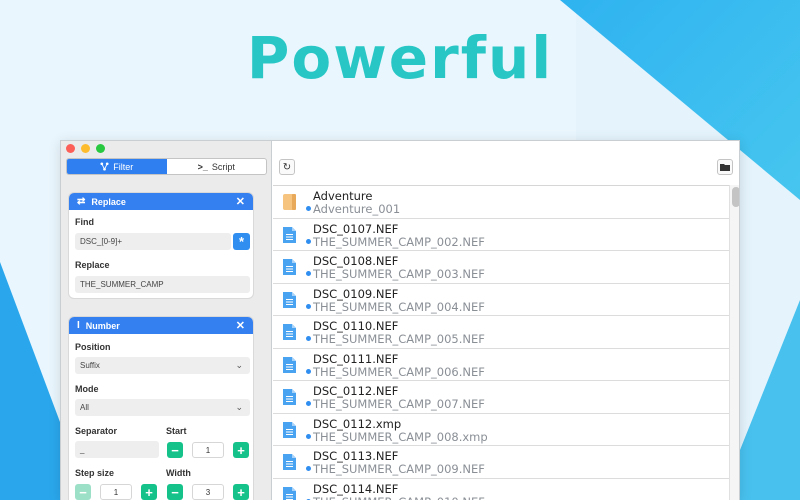 The height and width of the screenshot is (500, 800). I want to click on cursor-icon: I, so click(78, 325).